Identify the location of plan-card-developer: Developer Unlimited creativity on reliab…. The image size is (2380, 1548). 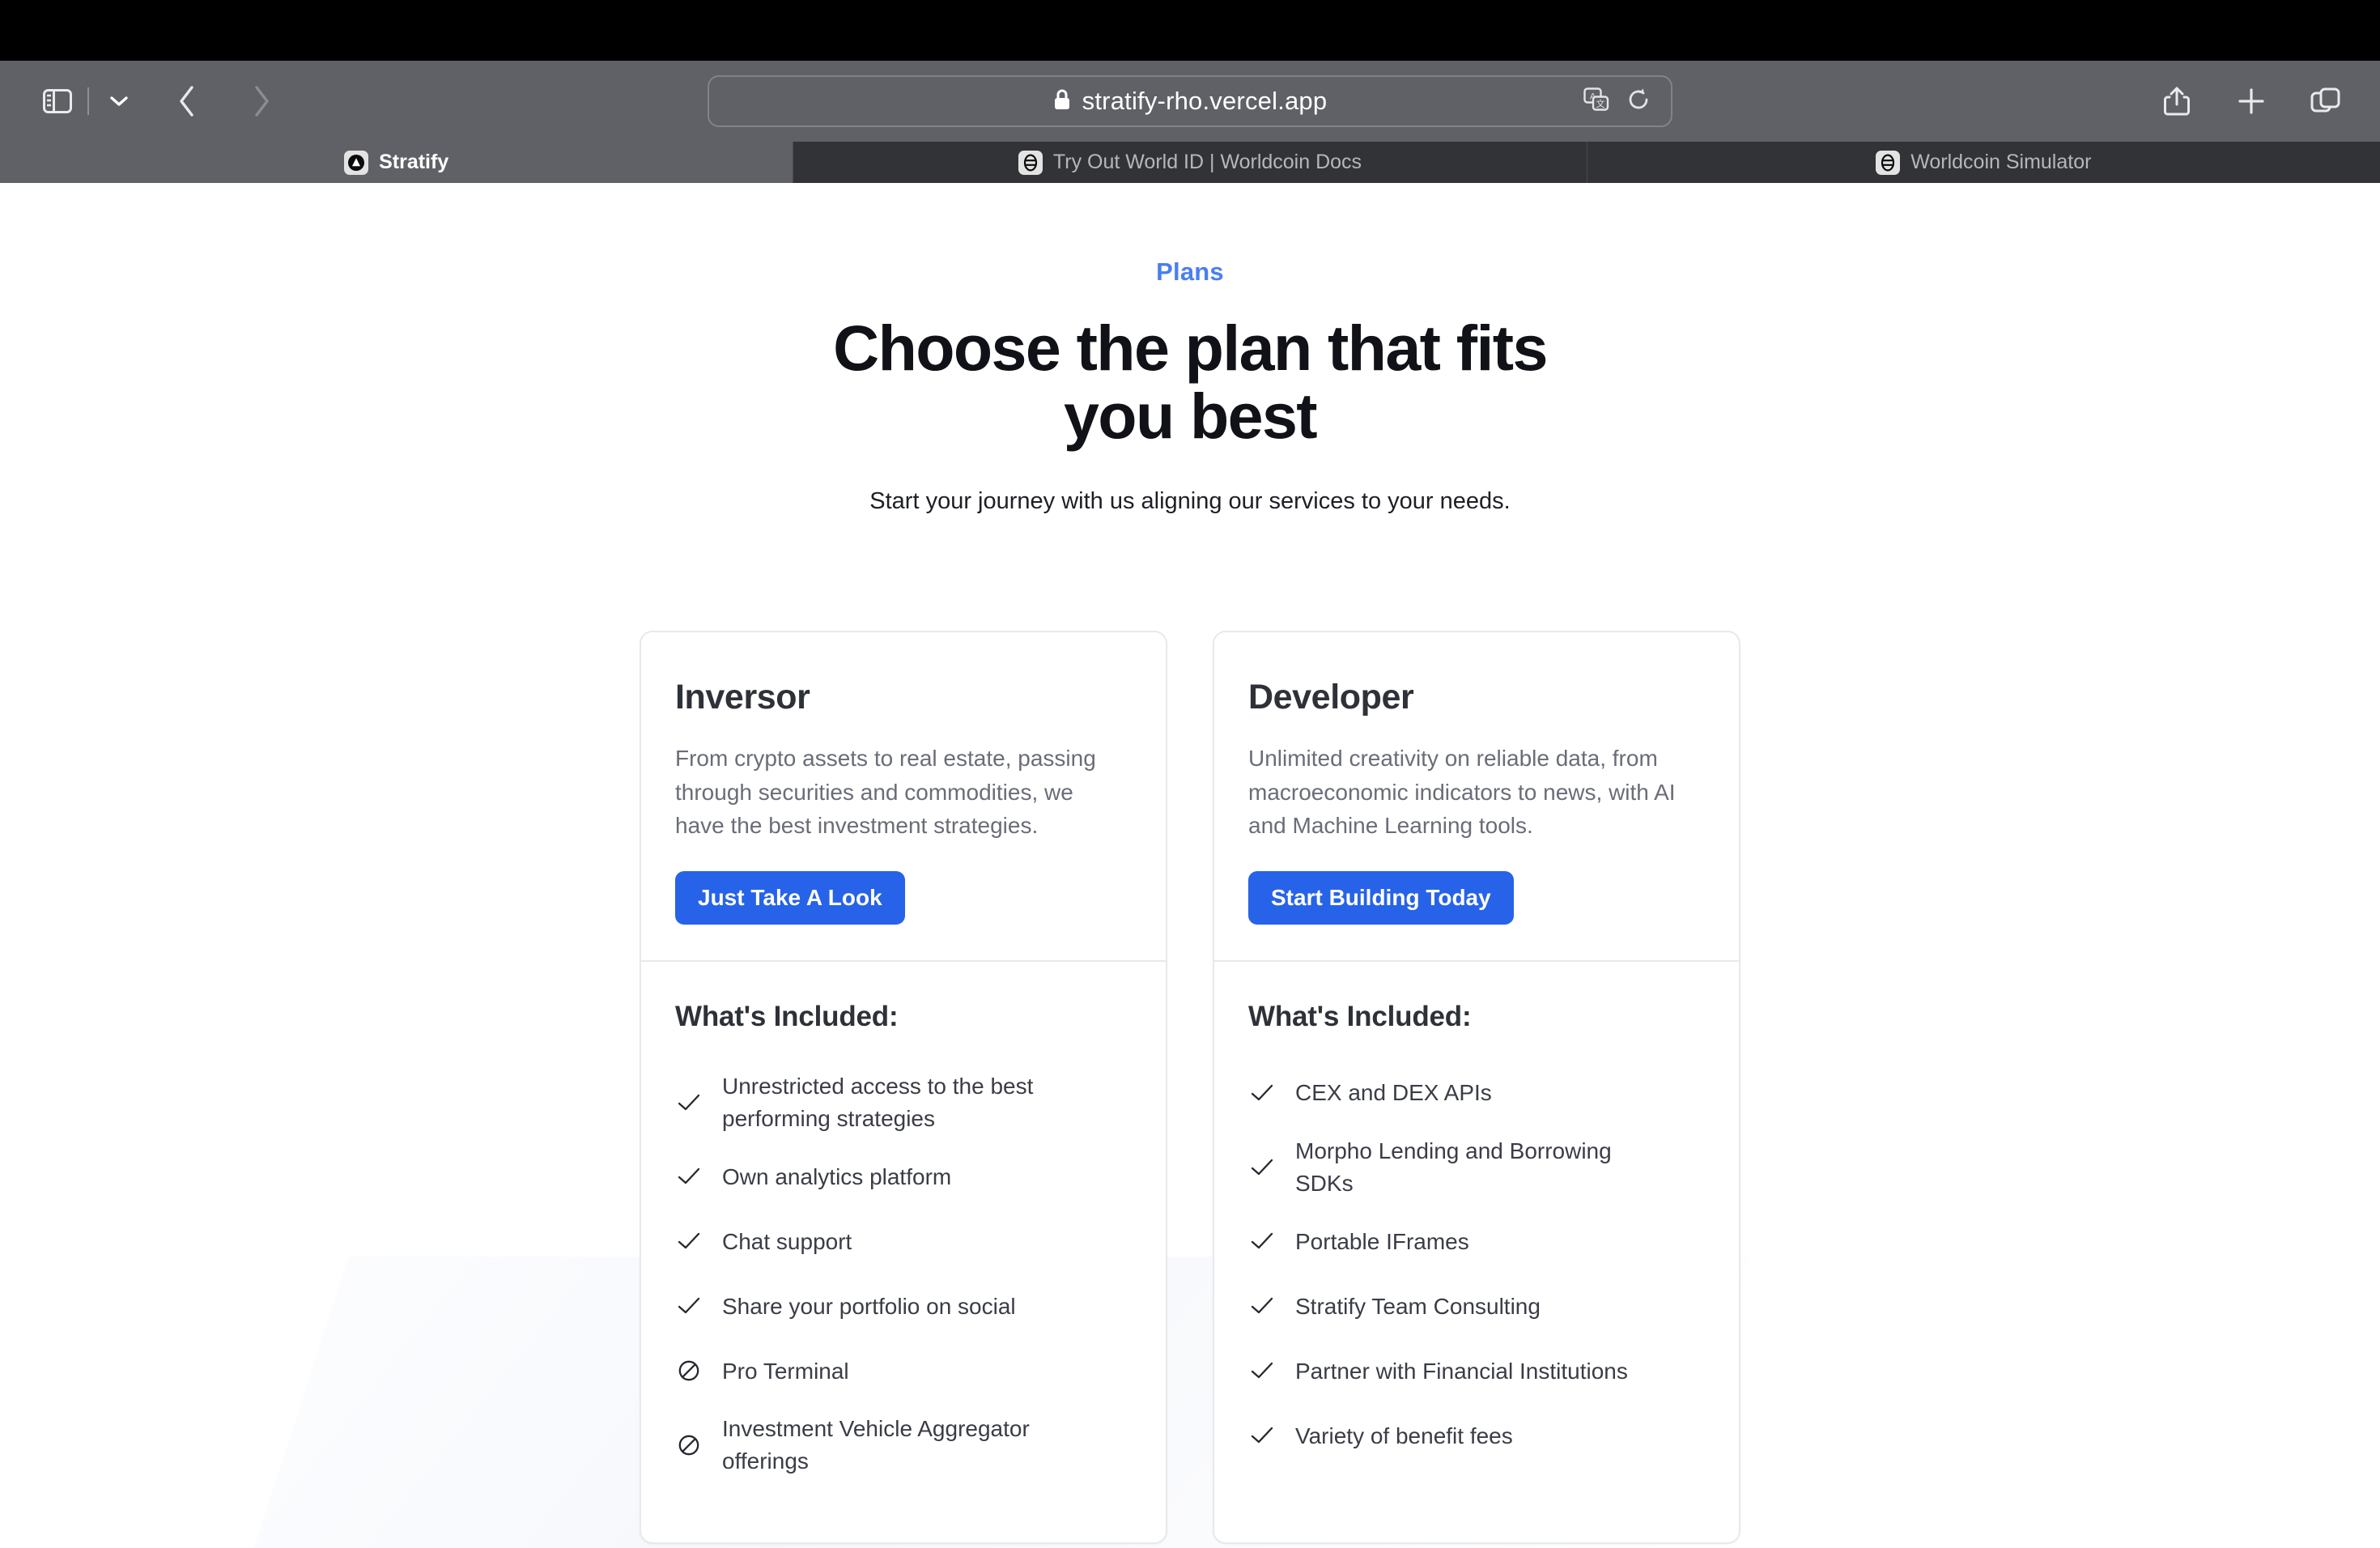
(1476, 1087).